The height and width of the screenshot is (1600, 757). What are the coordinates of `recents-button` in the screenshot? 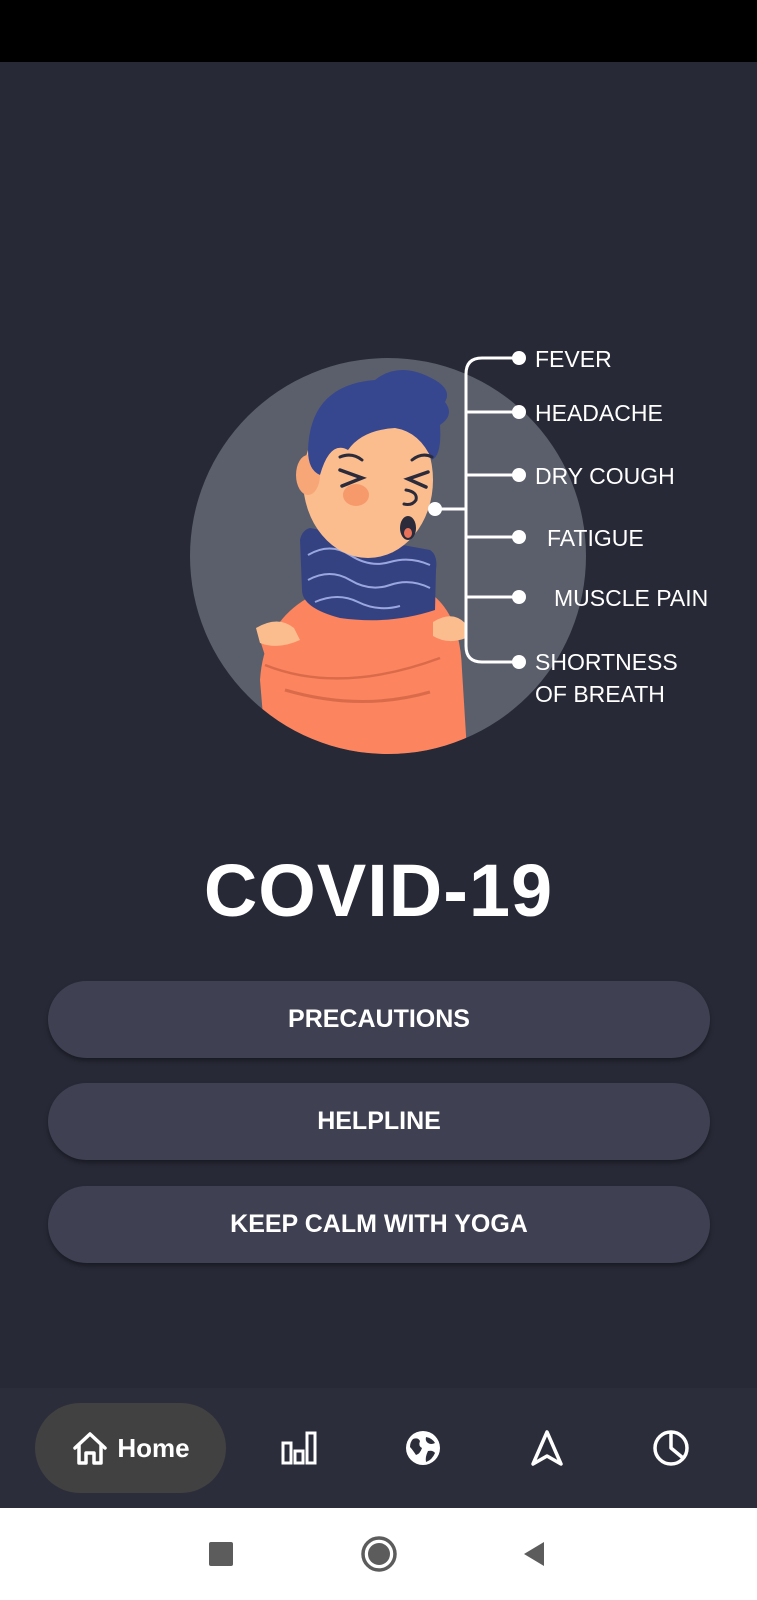 It's located at (221, 1554).